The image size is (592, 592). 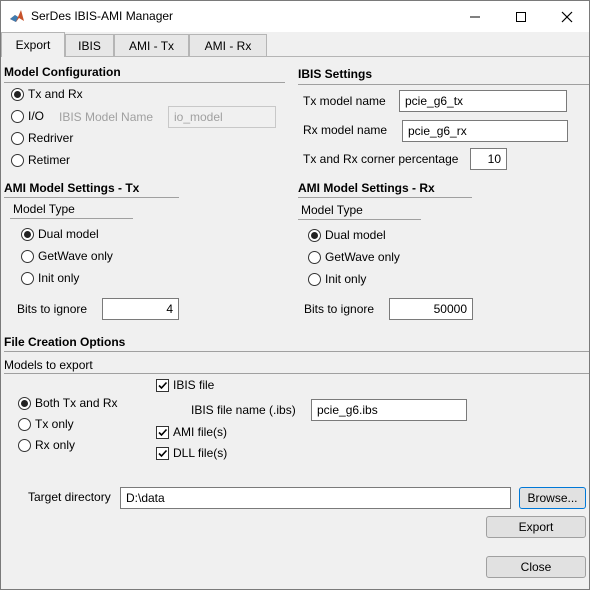 I want to click on ami-tx-bits-to-ignore-label: Bits to ignore, so click(x=52, y=309).